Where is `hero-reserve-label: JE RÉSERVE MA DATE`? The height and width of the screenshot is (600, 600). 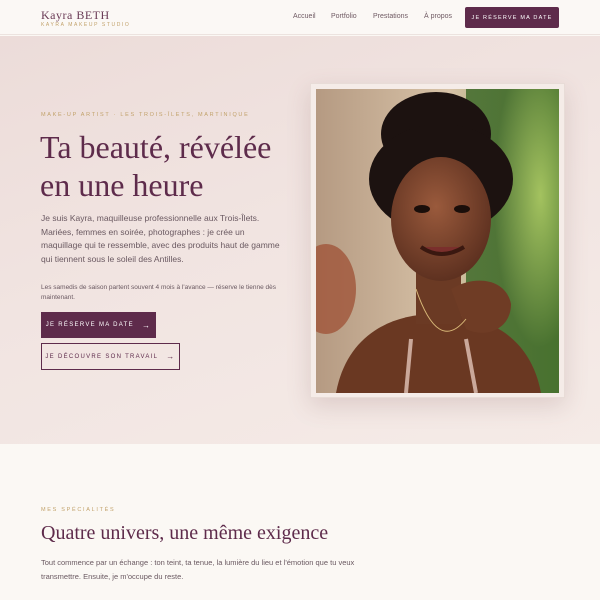
hero-reserve-label: JE RÉSERVE MA DATE is located at coordinates (89, 325).